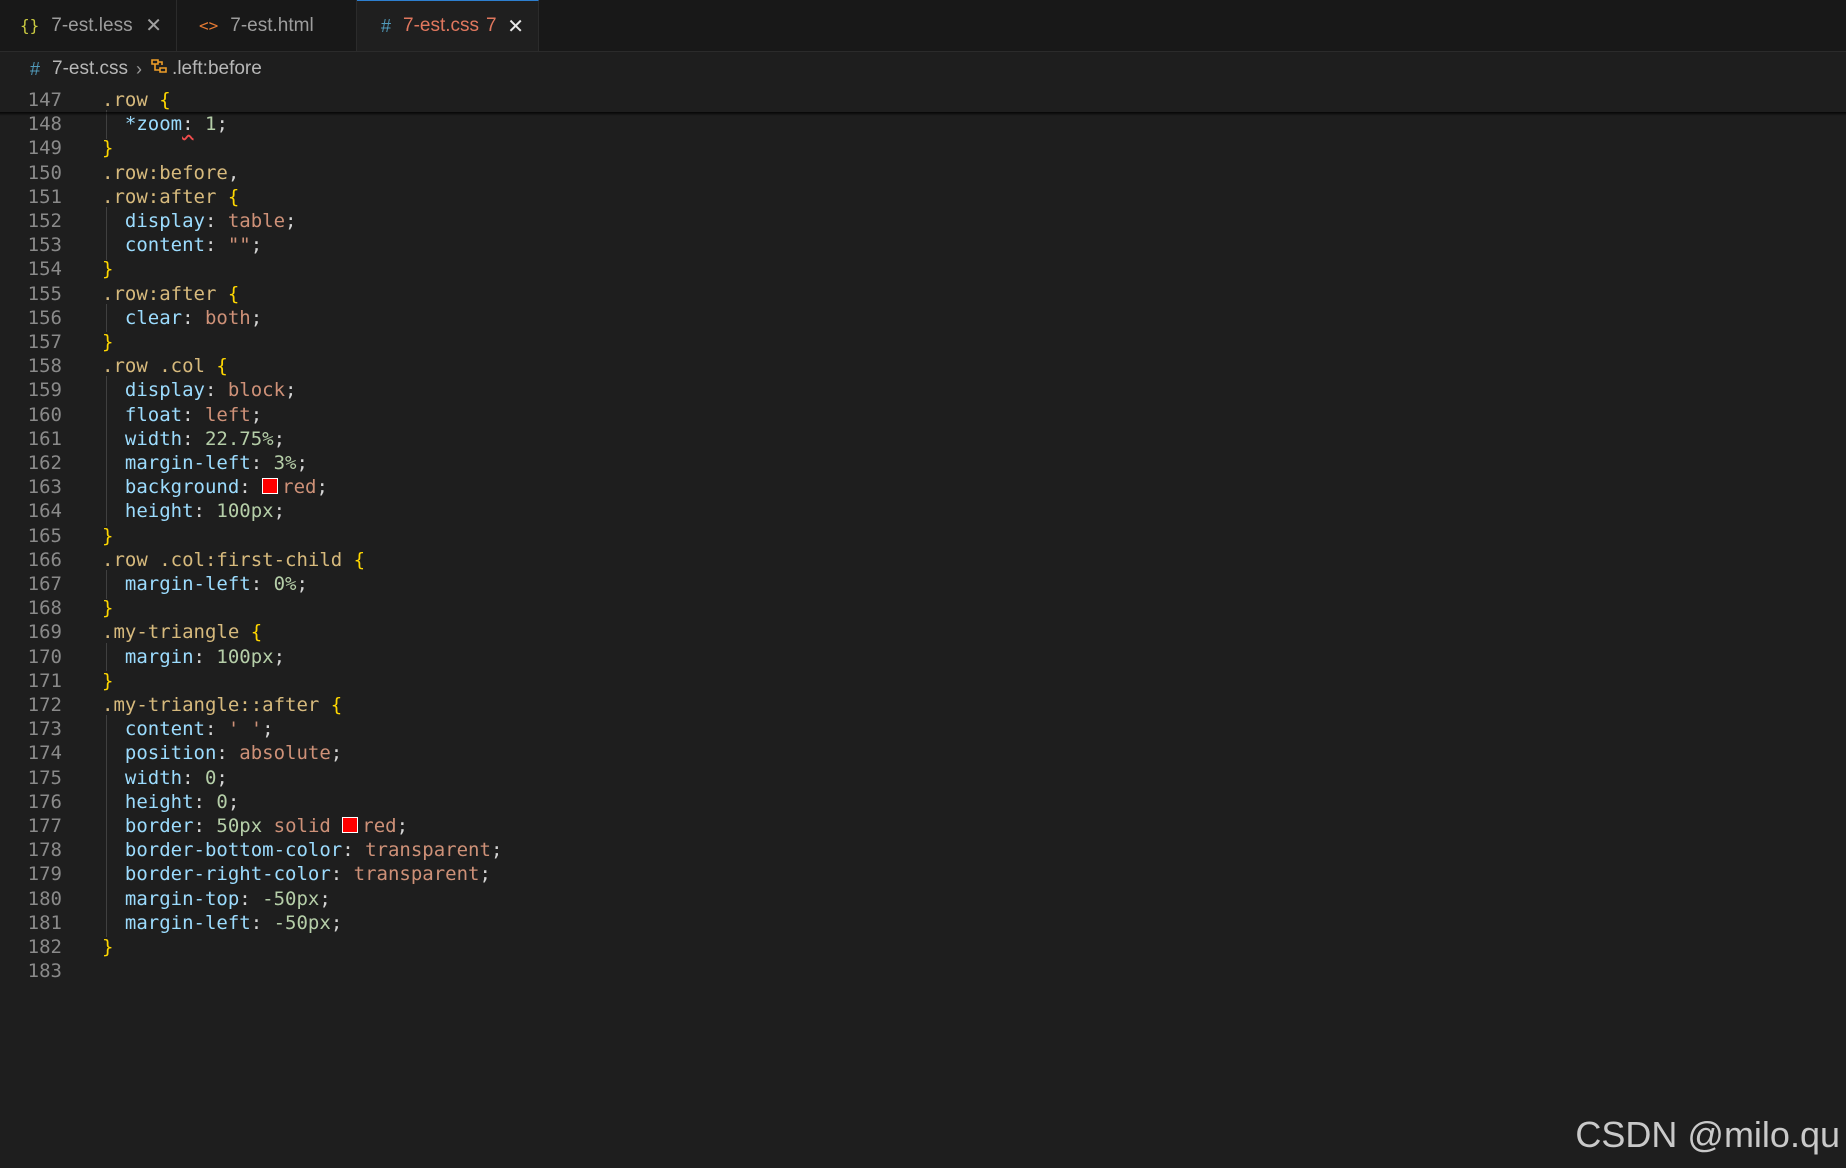  I want to click on breadcrumb-file: 7-est.css, so click(90, 69).